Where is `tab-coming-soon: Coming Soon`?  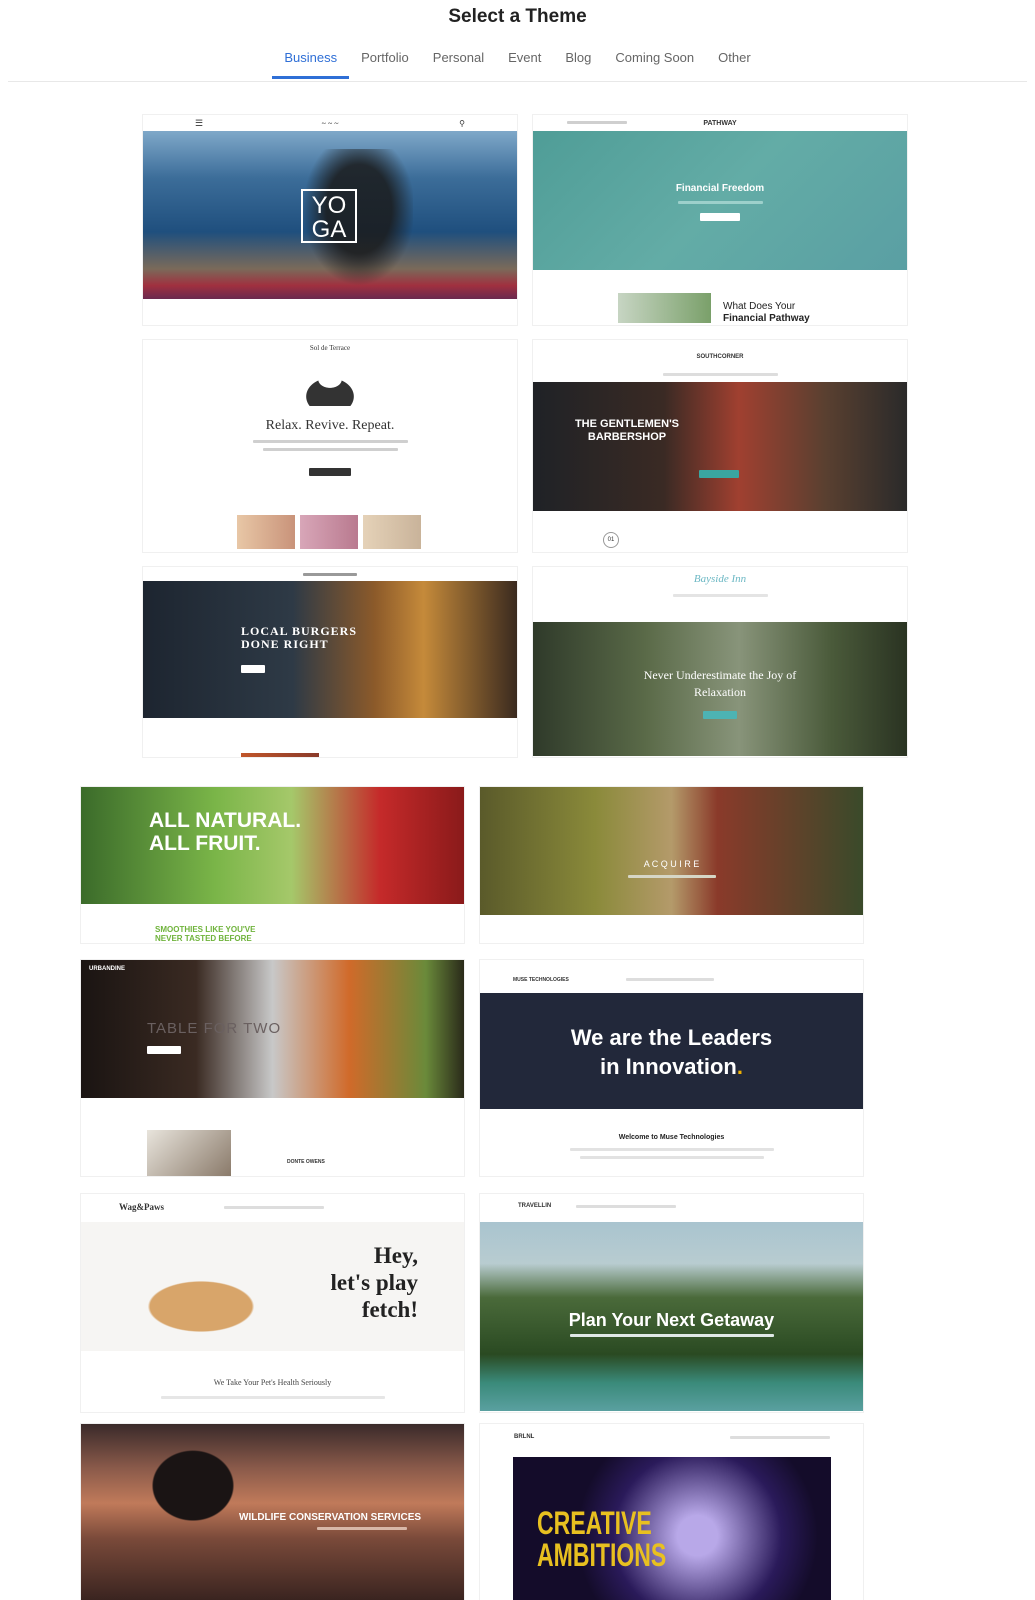
tab-coming-soon: Coming Soon is located at coordinates (654, 64).